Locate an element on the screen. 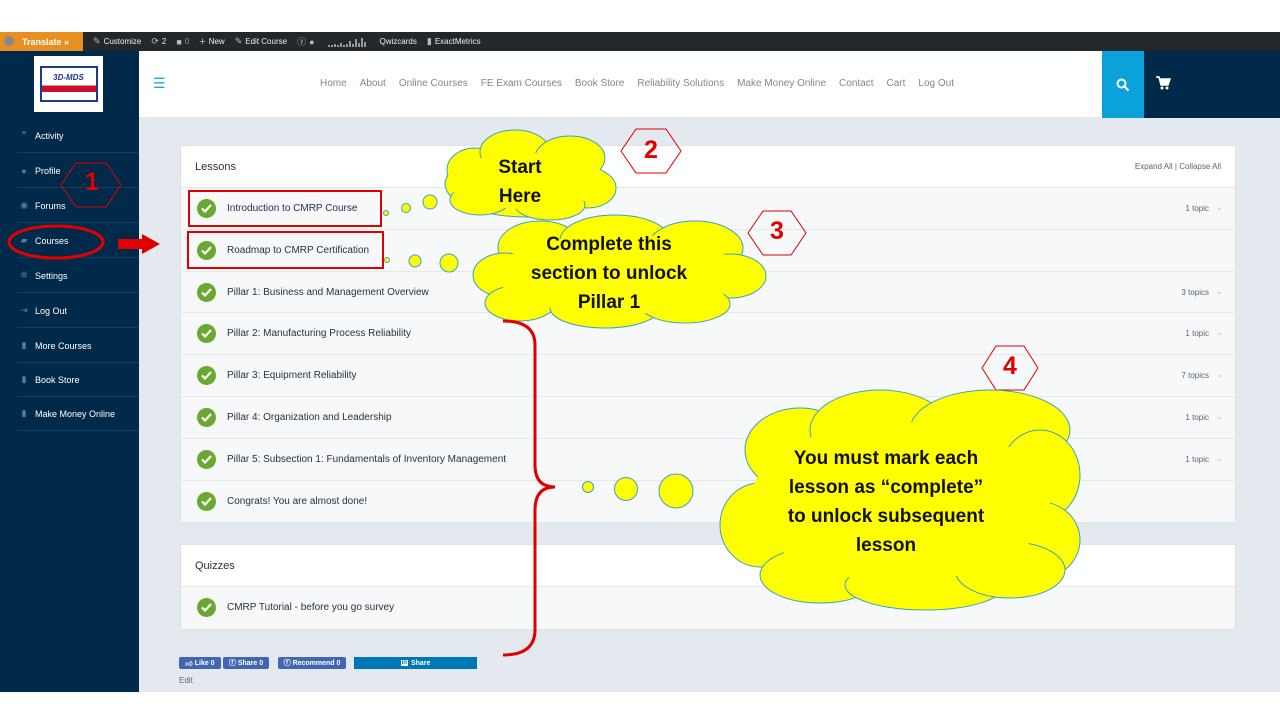 Image resolution: width=1280 pixels, height=720 pixels. red-arrow-icon is located at coordinates (139, 244).